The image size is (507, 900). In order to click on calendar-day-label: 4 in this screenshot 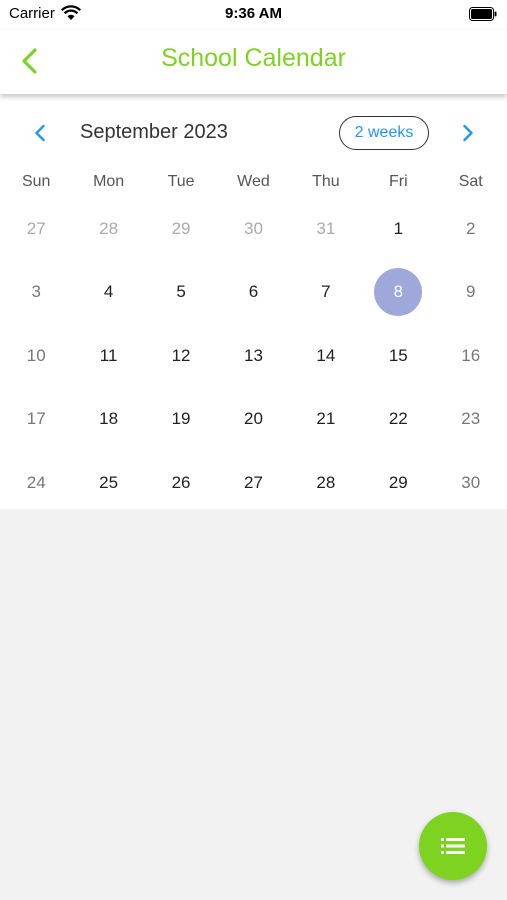, I will do `click(108, 292)`.